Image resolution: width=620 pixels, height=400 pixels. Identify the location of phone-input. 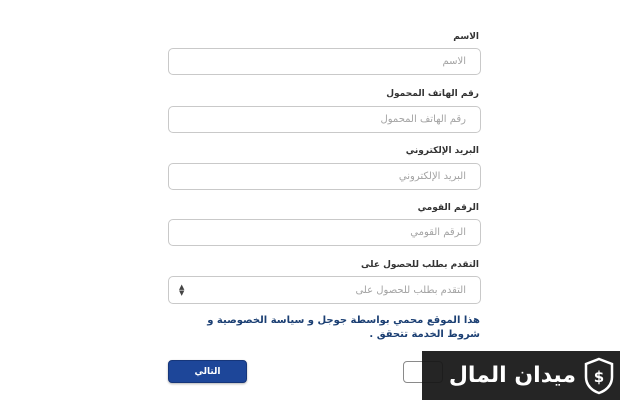
(324, 119).